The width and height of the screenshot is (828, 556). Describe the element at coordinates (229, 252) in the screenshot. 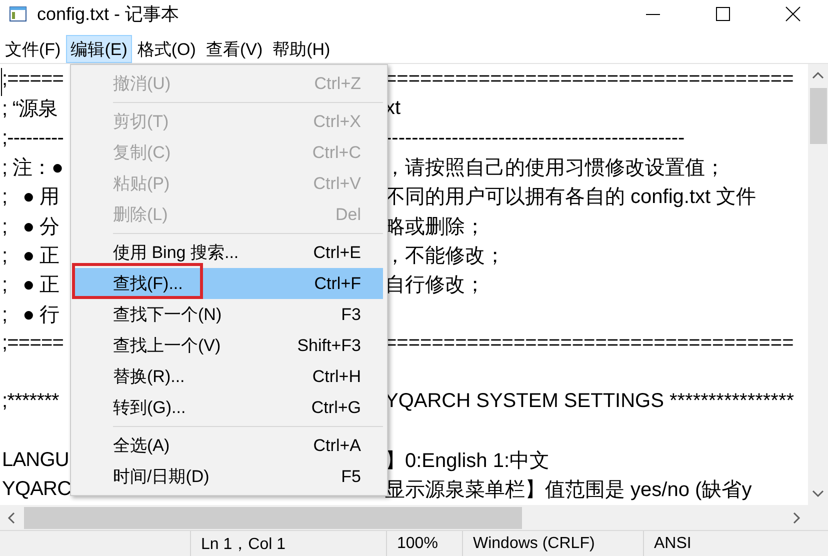

I see `menu-item: 使用 Bing 搜索... Ctrl+E` at that location.